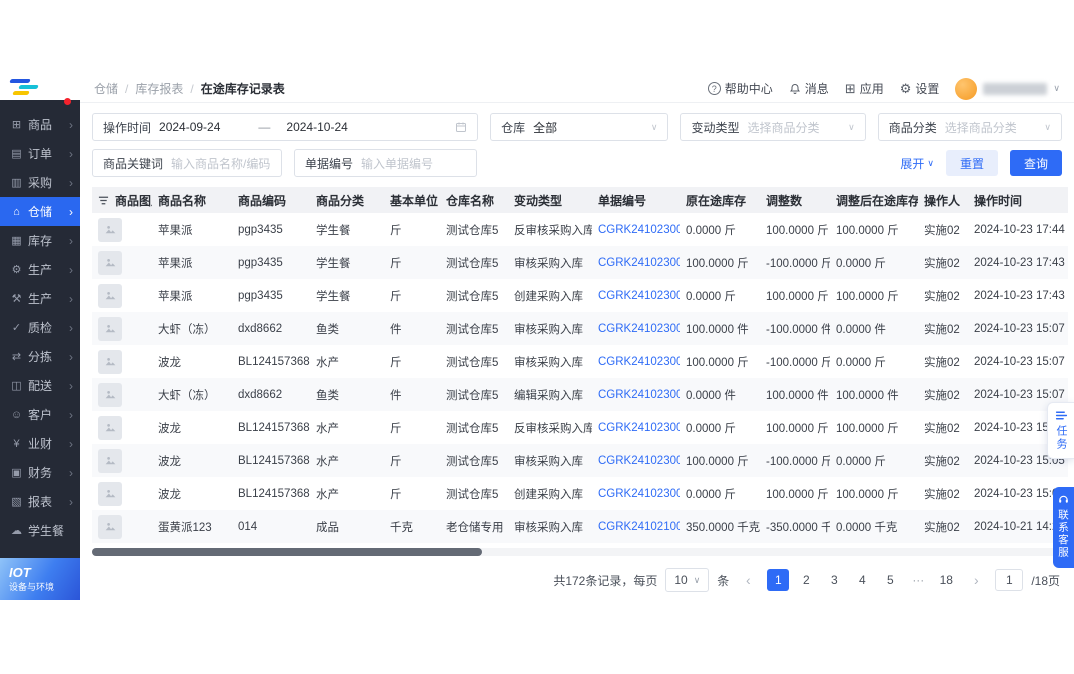 The height and width of the screenshot is (674, 1074). What do you see at coordinates (806, 580) in the screenshot?
I see `page-button: 2` at bounding box center [806, 580].